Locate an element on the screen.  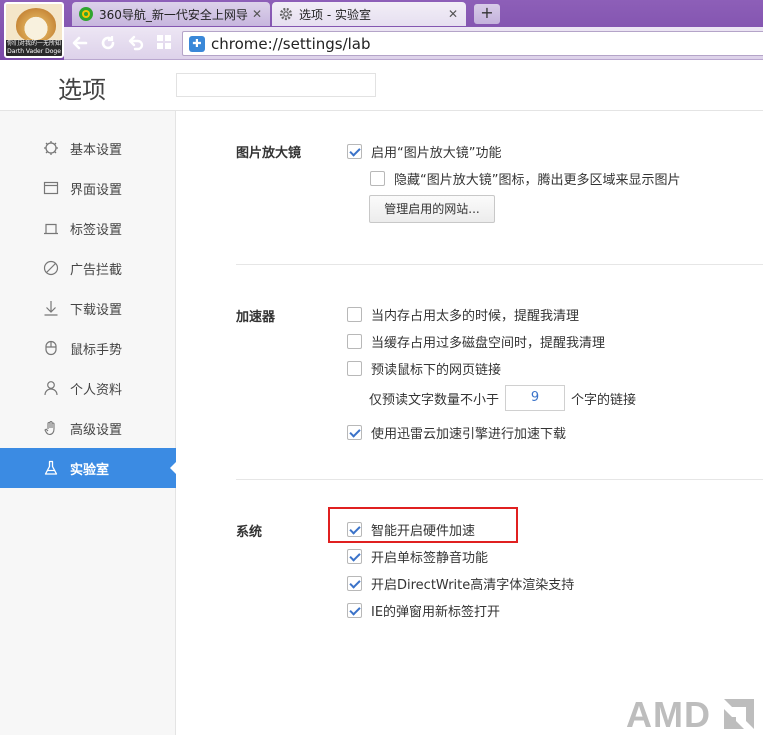
cache-warning-checkbox is located at coordinates (354, 341).